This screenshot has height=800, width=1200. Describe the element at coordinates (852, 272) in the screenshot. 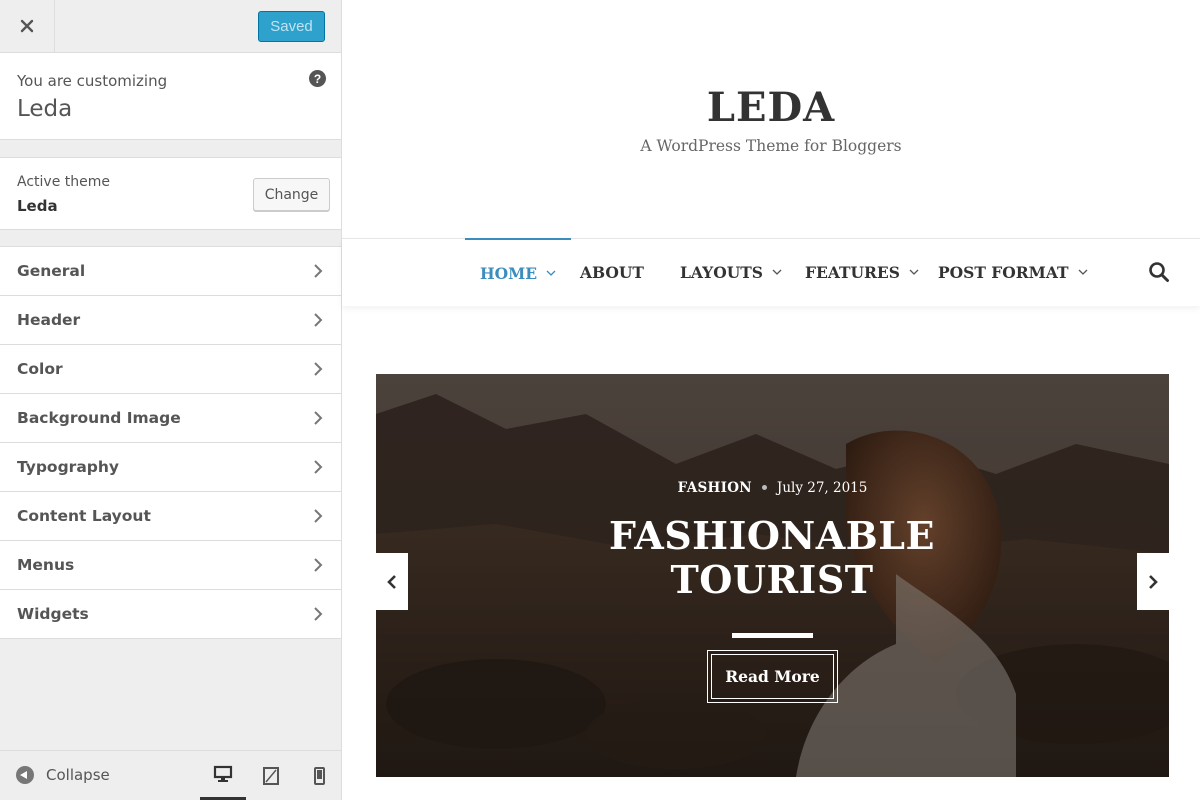

I see `nav-label: FEATURES` at that location.